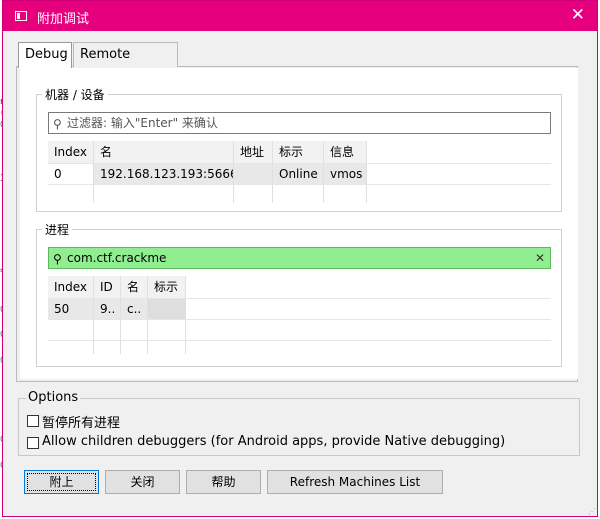  Describe the element at coordinates (71, 174) in the screenshot. I see `machine-index: 0` at that location.